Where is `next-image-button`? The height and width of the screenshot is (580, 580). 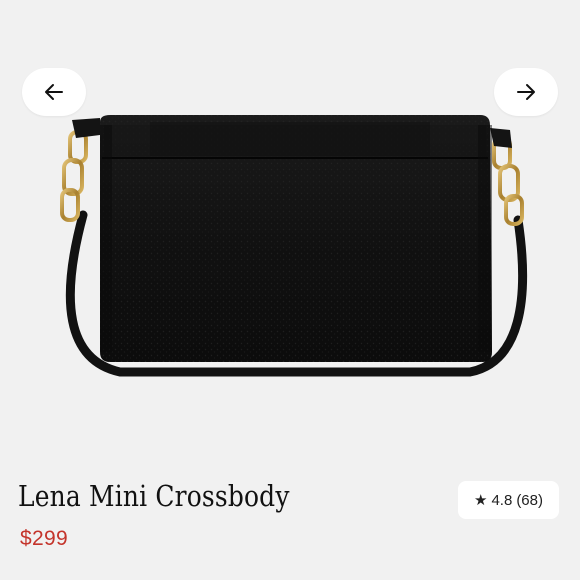 next-image-button is located at coordinates (526, 92).